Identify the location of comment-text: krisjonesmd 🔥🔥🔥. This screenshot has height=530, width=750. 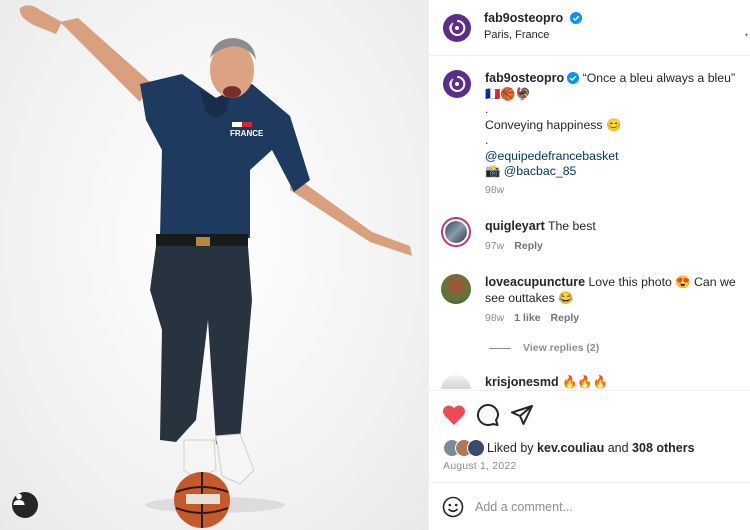
(617, 382).